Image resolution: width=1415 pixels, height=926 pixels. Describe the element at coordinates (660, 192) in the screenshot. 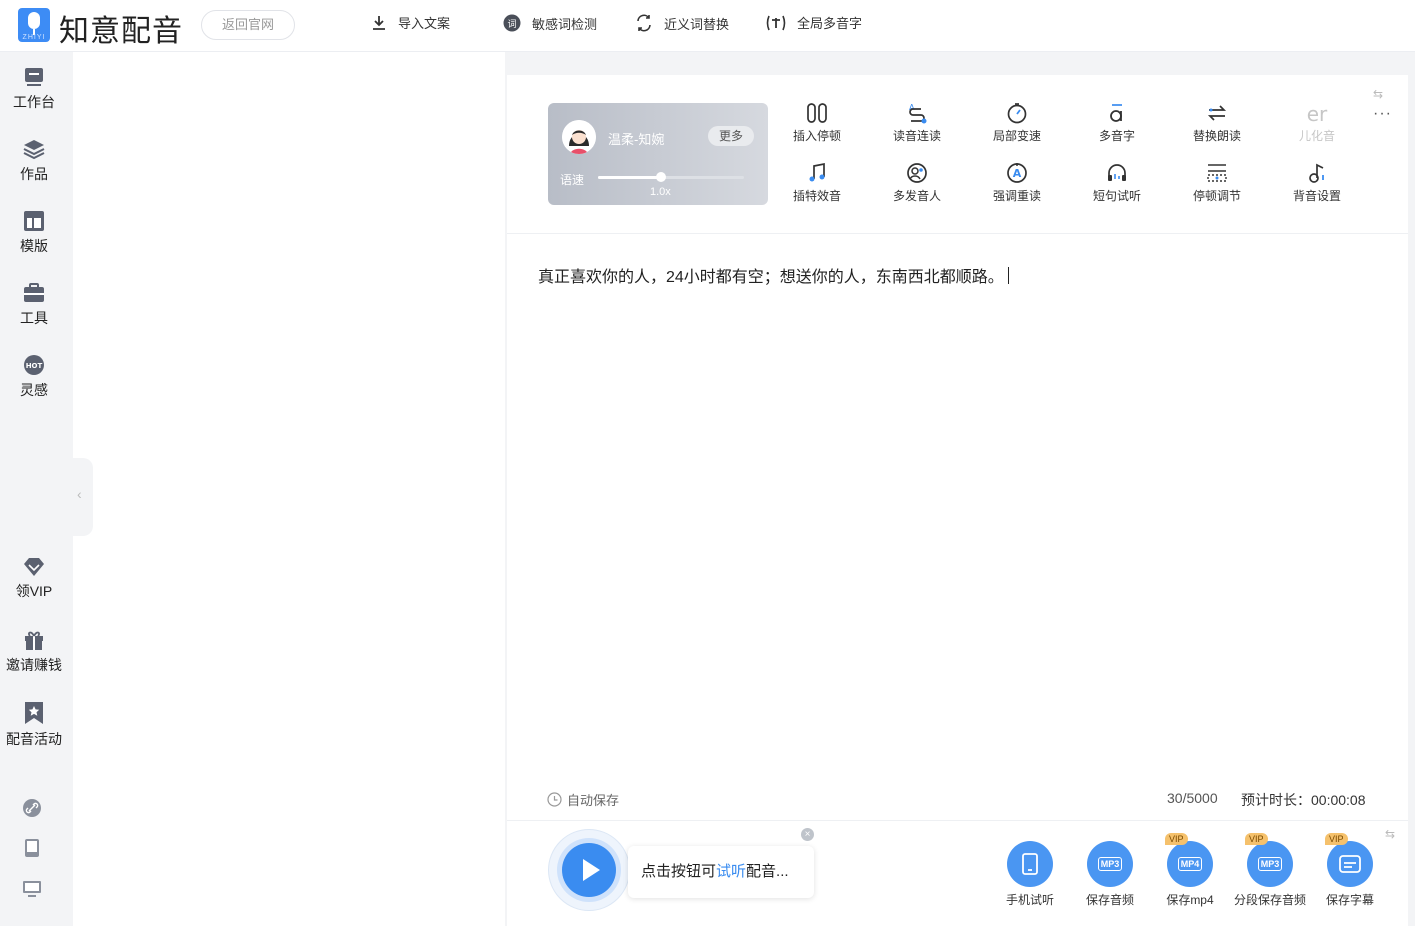

I see `speed-value: 1.0x` at that location.